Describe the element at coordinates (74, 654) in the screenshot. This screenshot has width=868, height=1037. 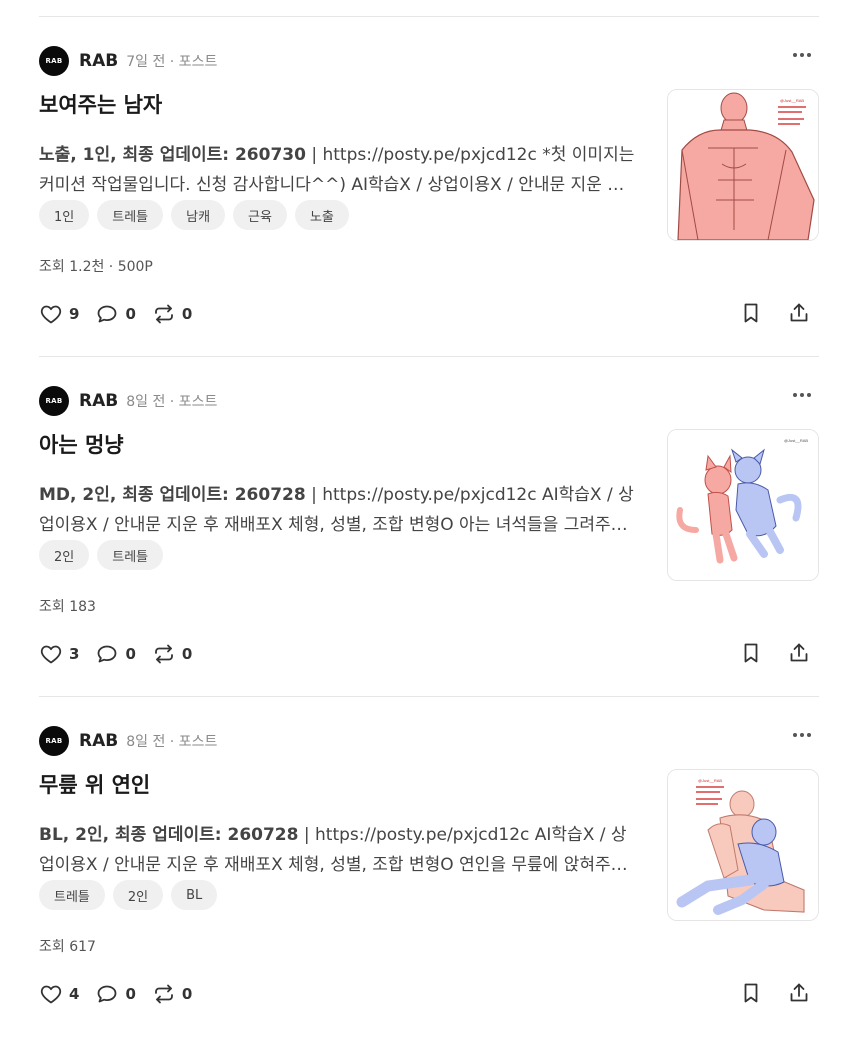
I see `like-count: 3` at that location.